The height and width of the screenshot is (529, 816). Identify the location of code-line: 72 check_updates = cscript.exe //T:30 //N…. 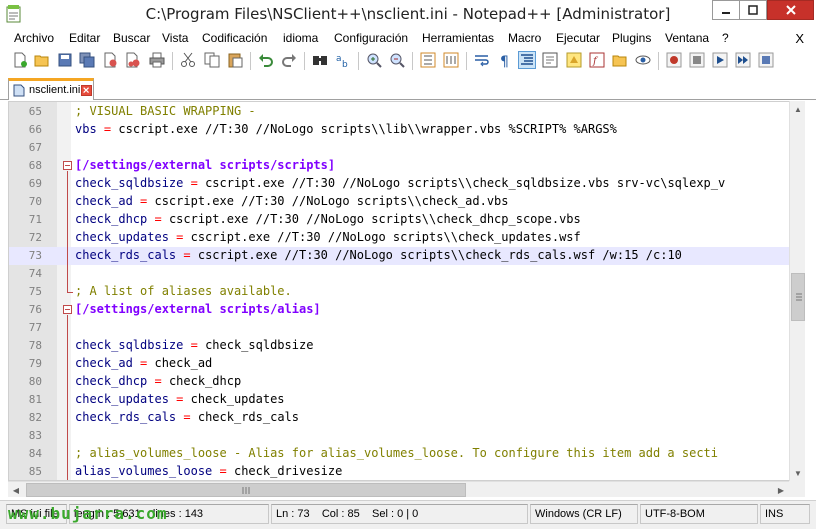
(399, 238).